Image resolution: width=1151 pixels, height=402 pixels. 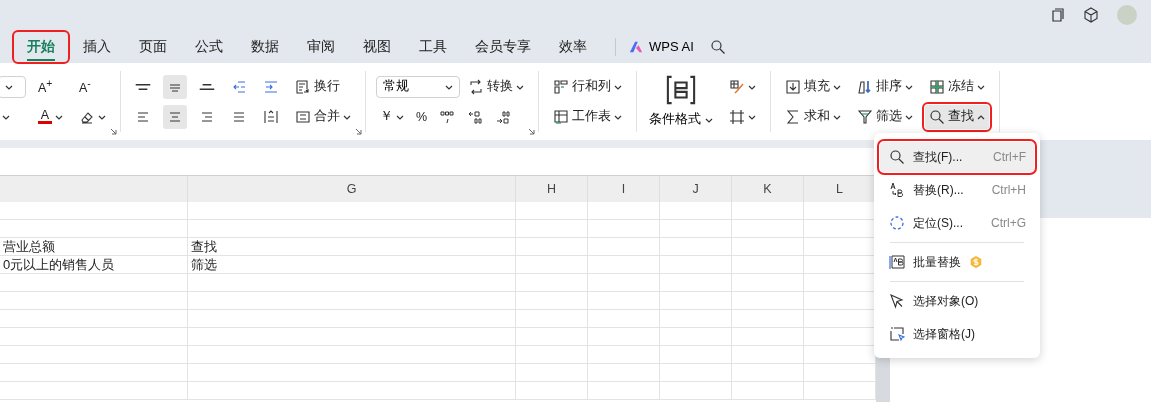 What do you see at coordinates (418, 86) in the screenshot?
I see `dropdown-field: 常规` at bounding box center [418, 86].